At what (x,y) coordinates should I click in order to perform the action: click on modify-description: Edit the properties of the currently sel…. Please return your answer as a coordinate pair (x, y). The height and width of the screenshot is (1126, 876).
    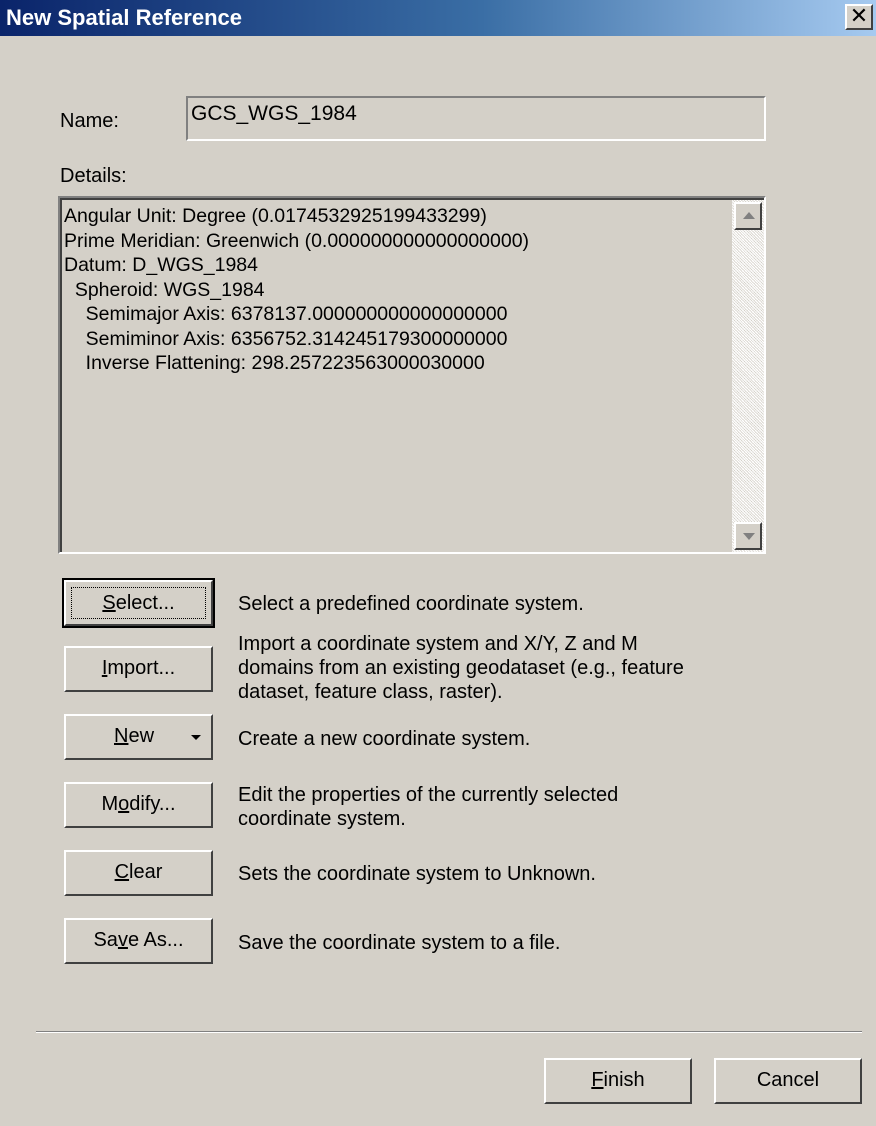
    Looking at the image, I should click on (428, 807).